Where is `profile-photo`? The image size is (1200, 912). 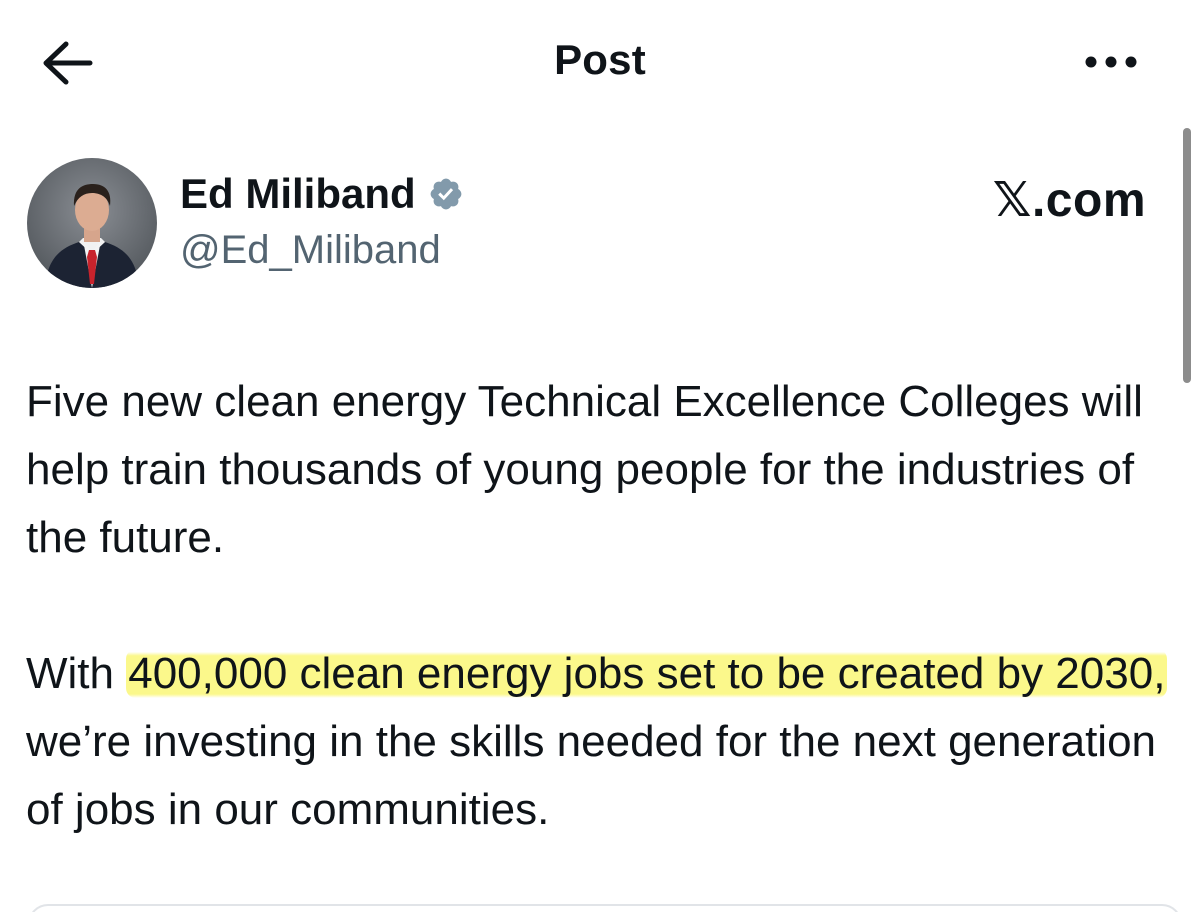
profile-photo is located at coordinates (92, 223).